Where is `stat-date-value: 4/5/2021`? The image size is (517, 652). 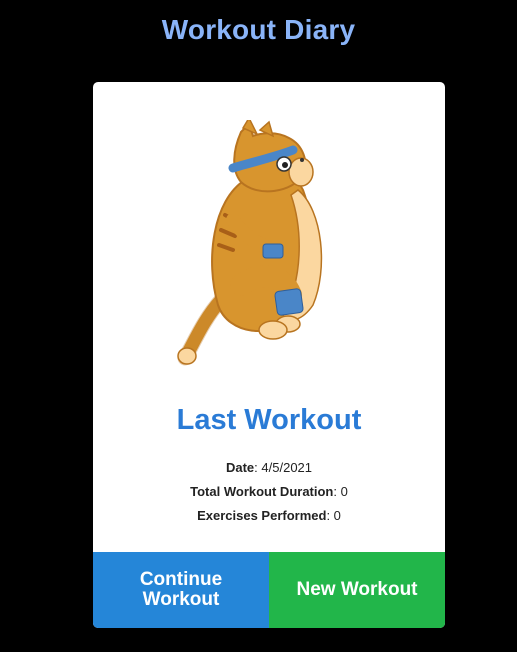
stat-date-value: 4/5/2021 is located at coordinates (287, 467).